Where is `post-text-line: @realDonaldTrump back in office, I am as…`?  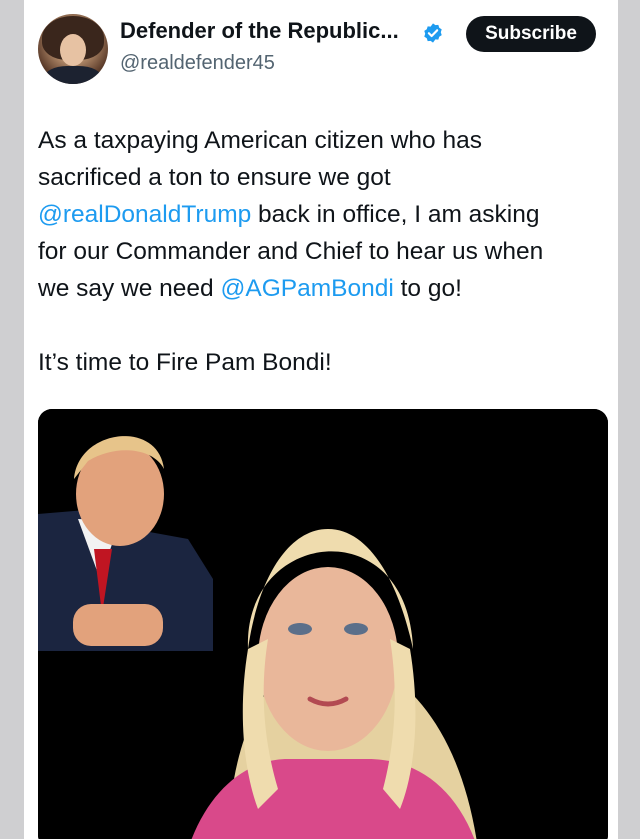 post-text-line: @realDonaldTrump back in office, I am as… is located at coordinates (323, 214).